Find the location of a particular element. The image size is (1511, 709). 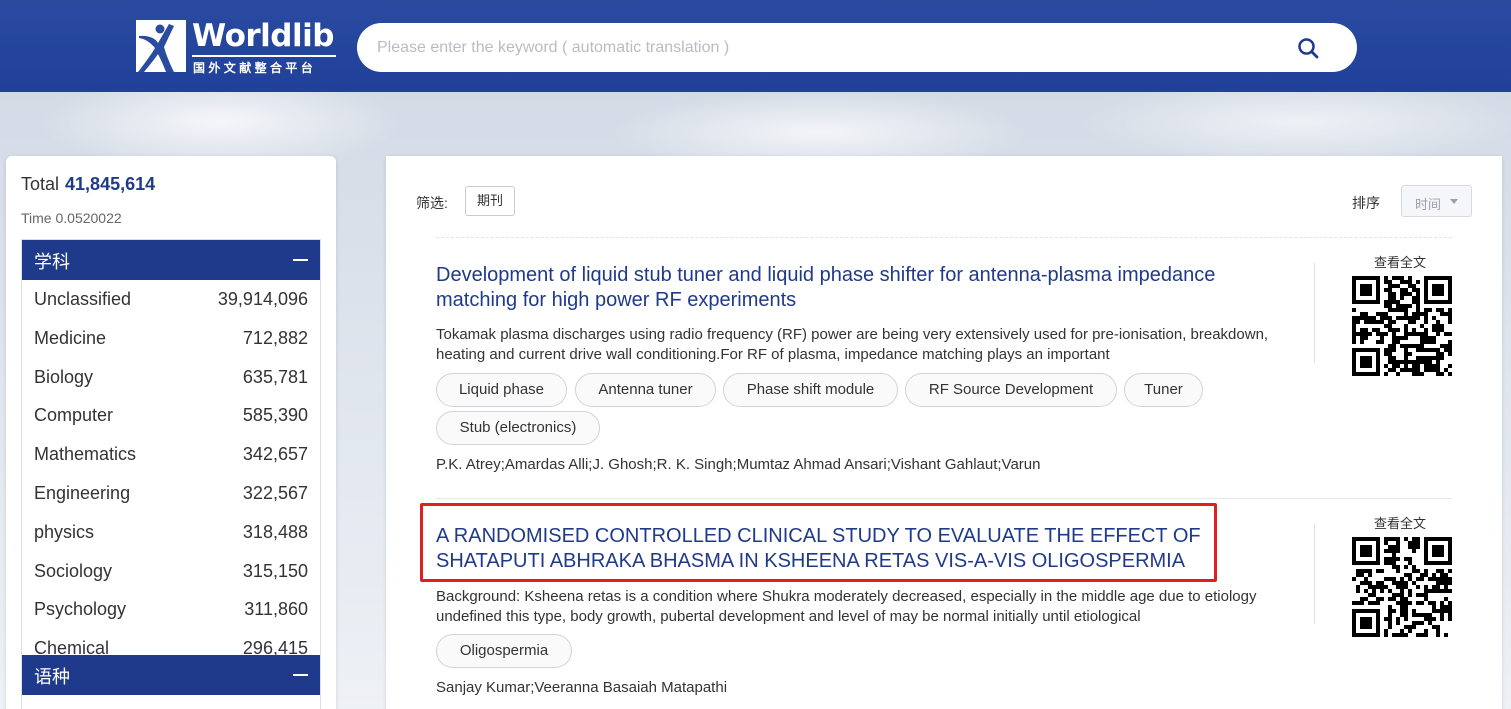

highlight-box is located at coordinates (818, 542).